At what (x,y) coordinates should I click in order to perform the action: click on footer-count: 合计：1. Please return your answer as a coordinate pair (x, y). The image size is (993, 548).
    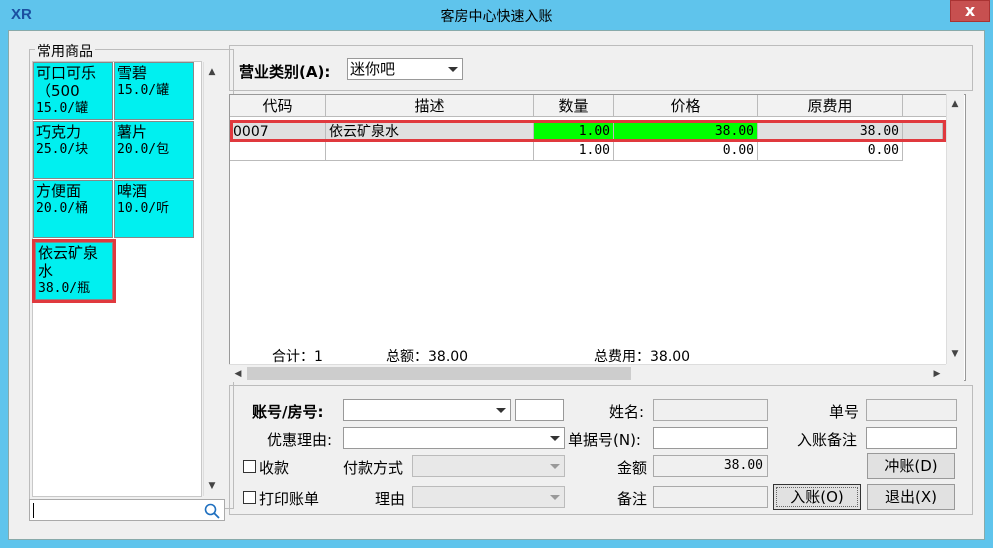
    Looking at the image, I should click on (297, 357).